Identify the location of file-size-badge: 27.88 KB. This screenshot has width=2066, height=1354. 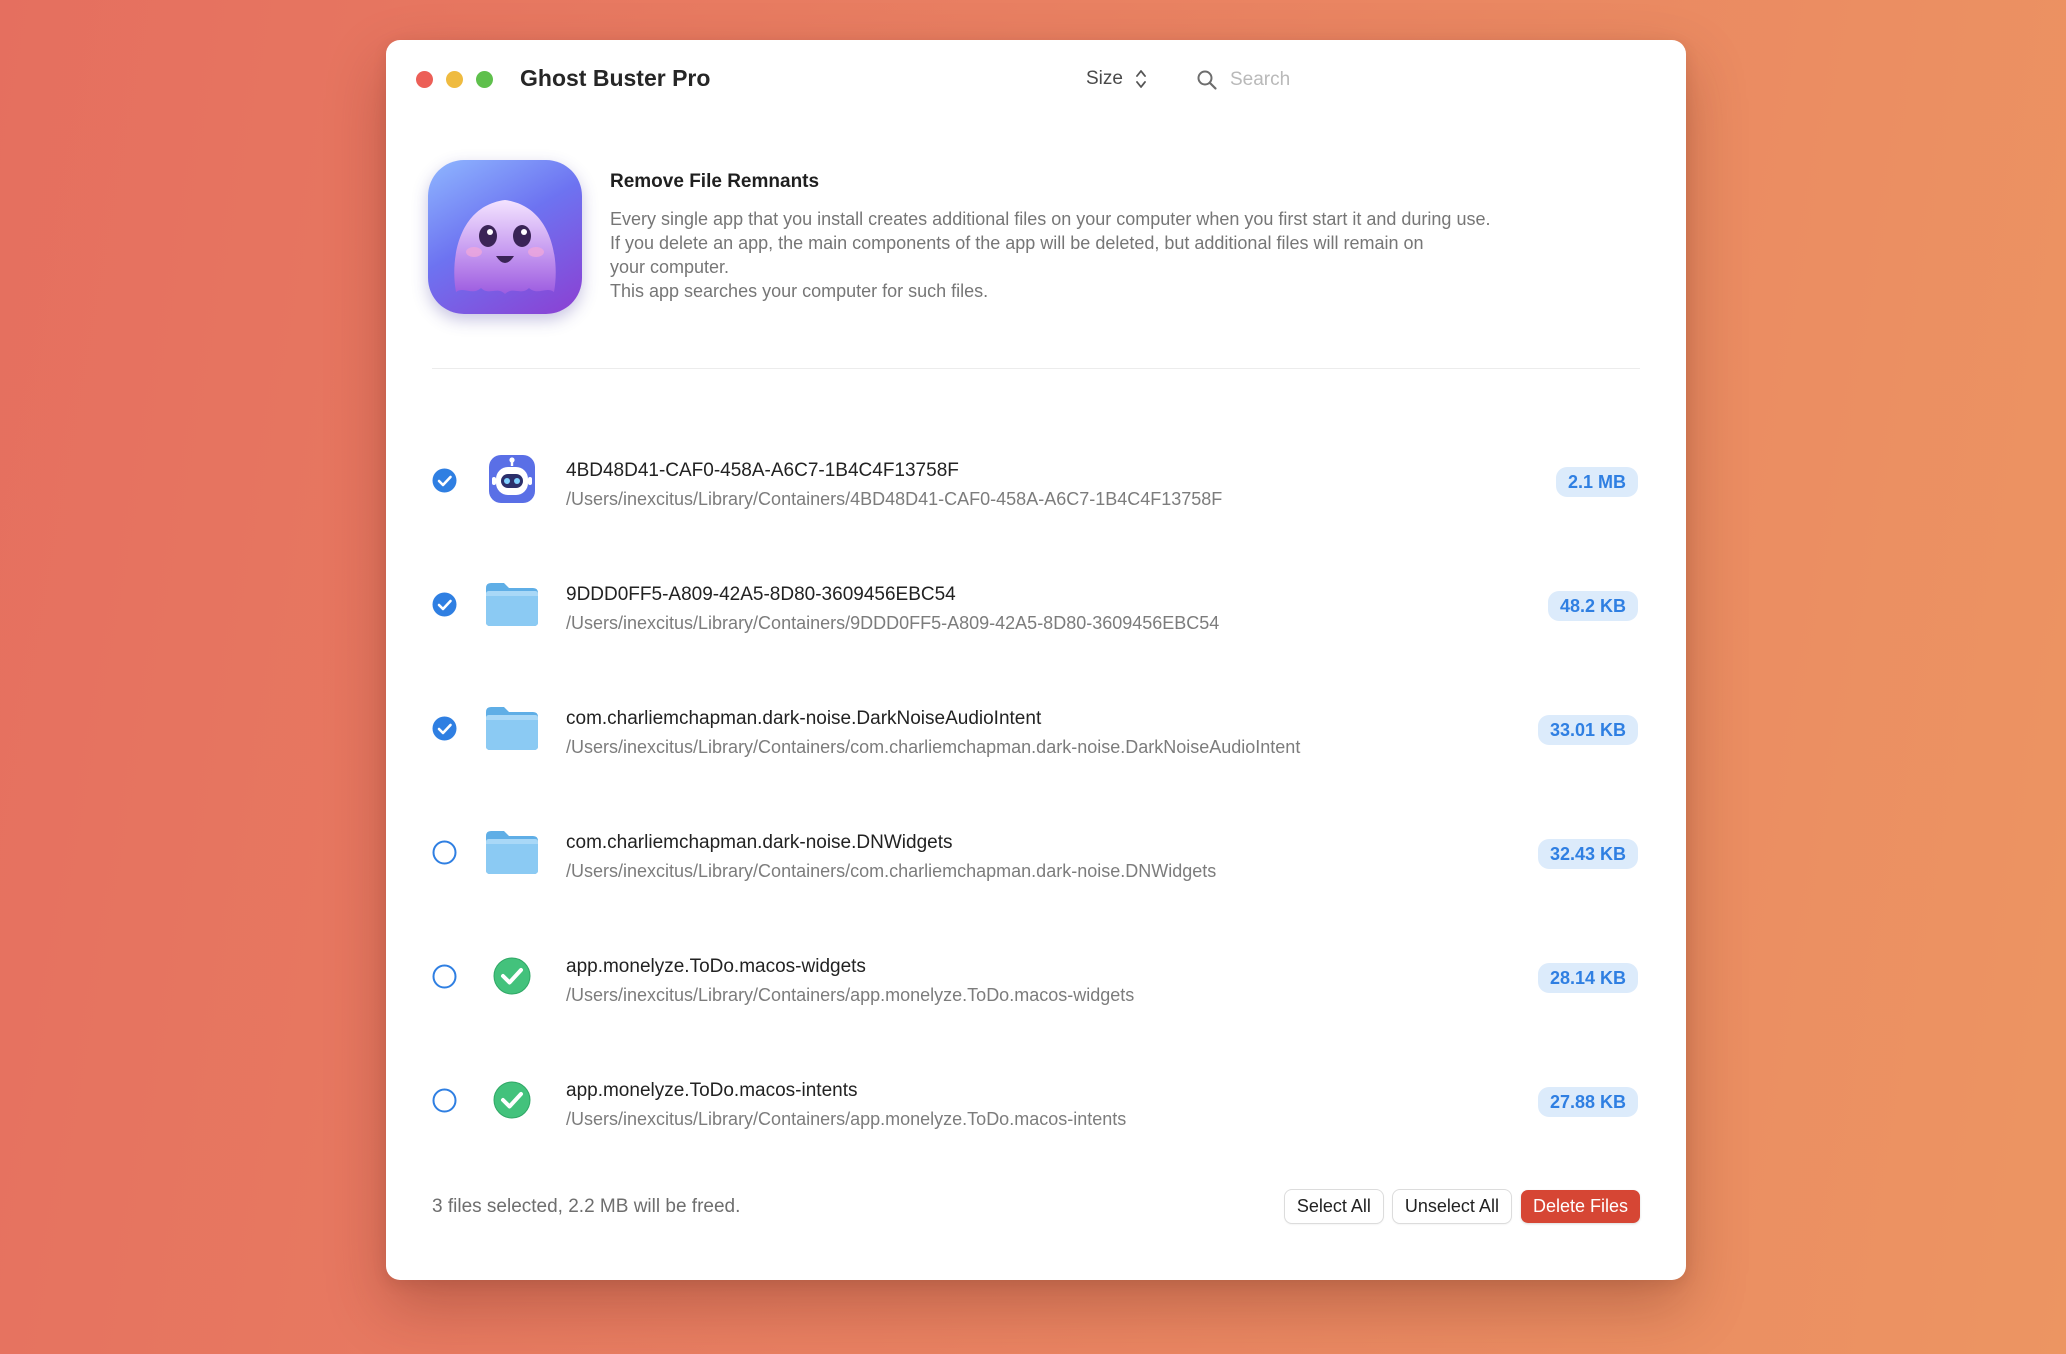
(1587, 1102).